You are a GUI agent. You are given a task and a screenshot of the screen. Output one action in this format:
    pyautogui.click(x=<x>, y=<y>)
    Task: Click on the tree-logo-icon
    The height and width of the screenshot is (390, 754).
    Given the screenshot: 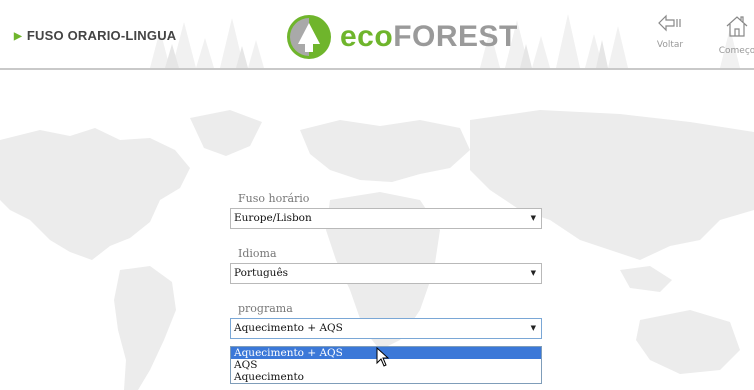 What is the action you would take?
    pyautogui.click(x=309, y=37)
    